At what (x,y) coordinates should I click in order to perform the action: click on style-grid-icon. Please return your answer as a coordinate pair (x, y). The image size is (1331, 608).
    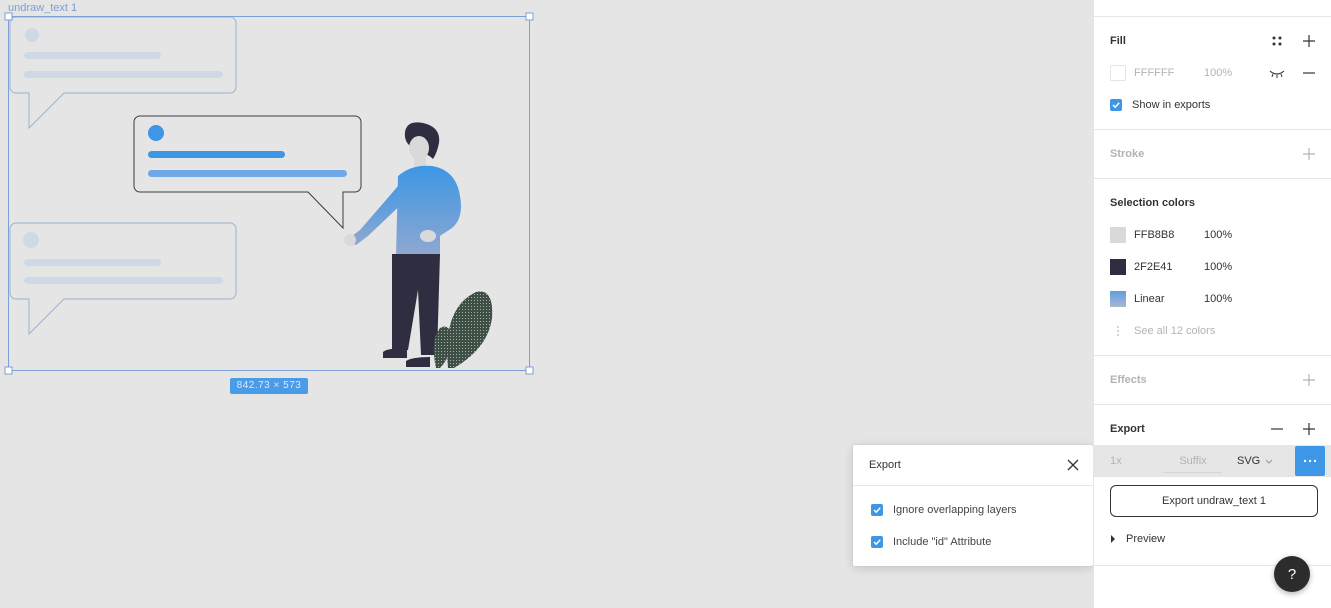
    Looking at the image, I should click on (1277, 41).